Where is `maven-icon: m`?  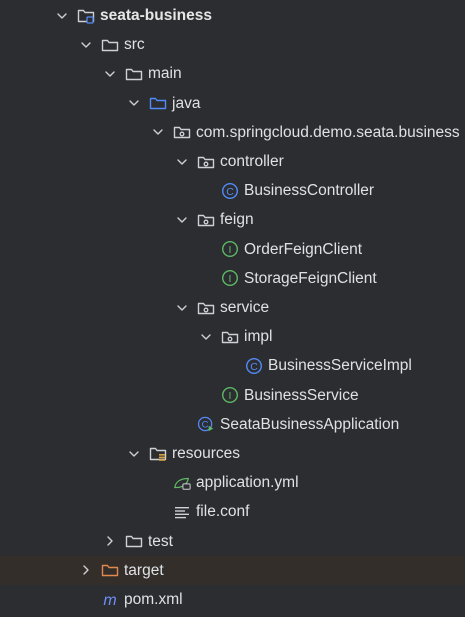
maven-icon: m is located at coordinates (110, 600).